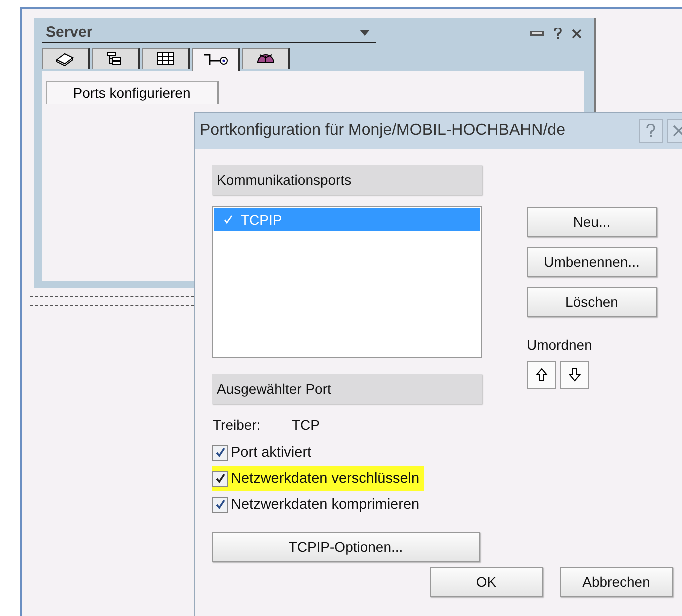 Image resolution: width=682 pixels, height=616 pixels. I want to click on key-icon, so click(215, 60).